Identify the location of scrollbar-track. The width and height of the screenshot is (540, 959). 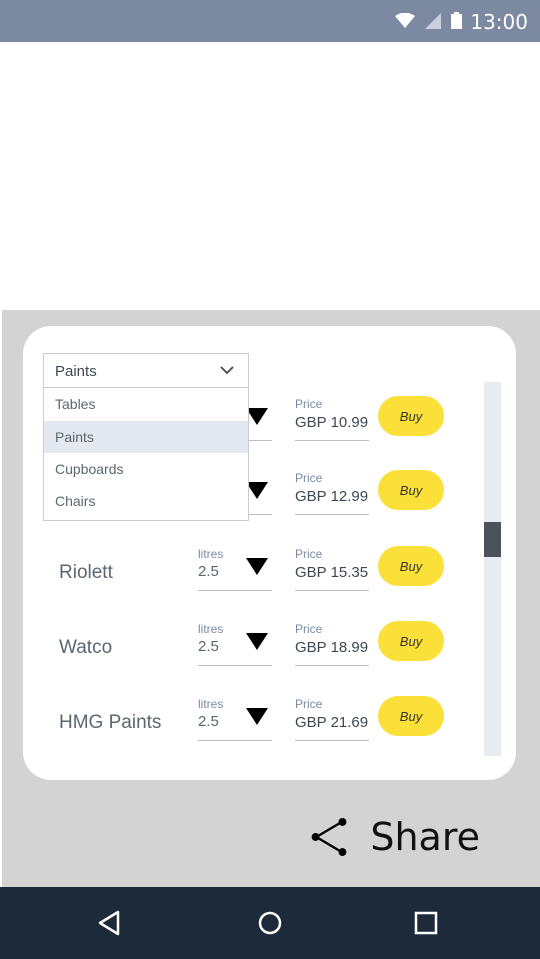
(492, 569).